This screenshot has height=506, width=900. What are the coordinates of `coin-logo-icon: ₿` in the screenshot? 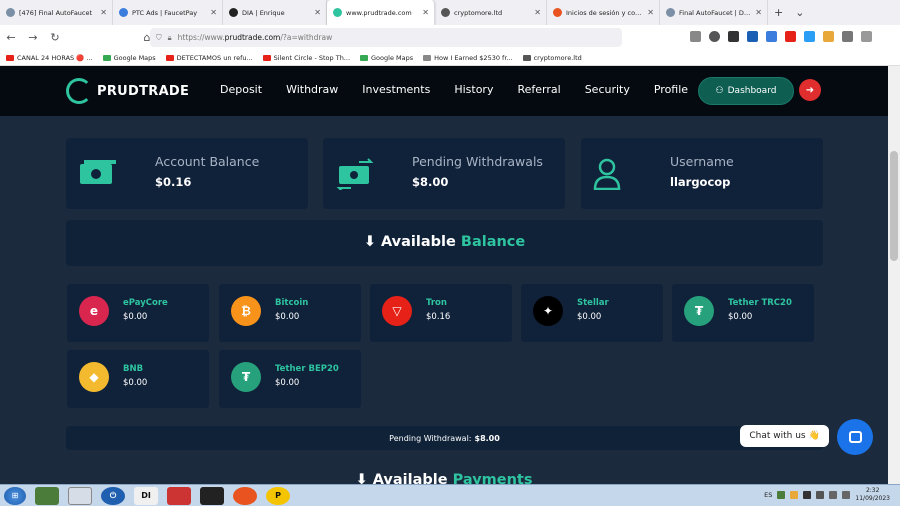 It's located at (246, 311).